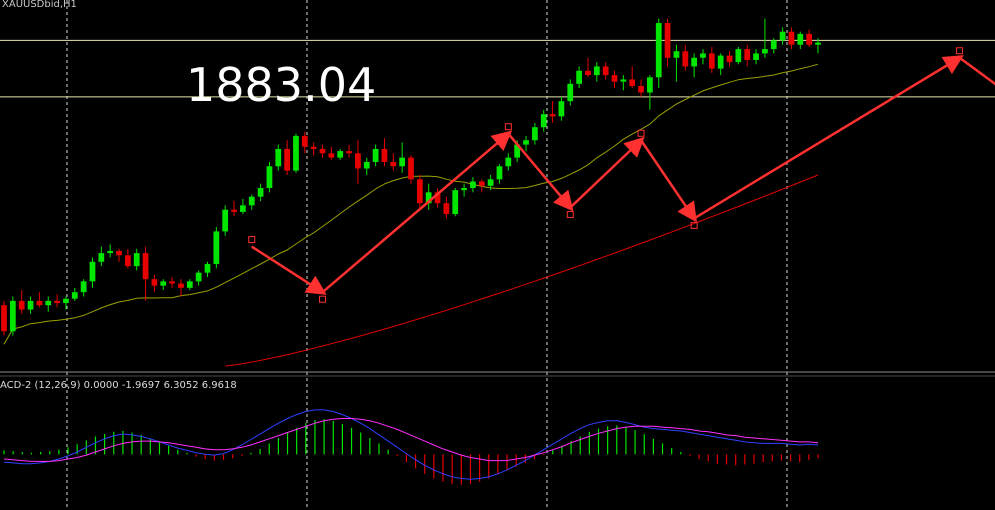  I want to click on price-annotation: 1883.04, so click(281, 85).